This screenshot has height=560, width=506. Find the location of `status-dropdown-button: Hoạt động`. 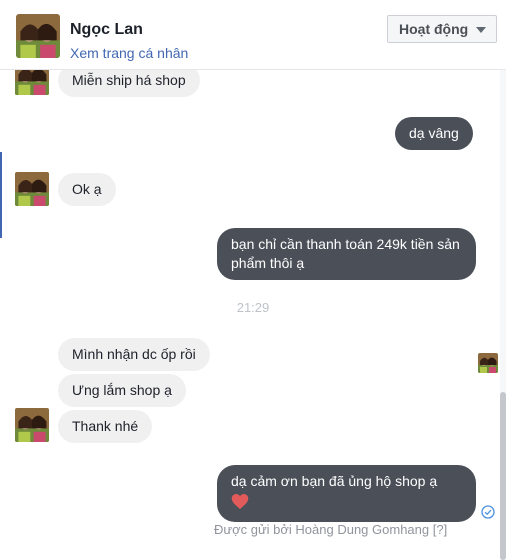

status-dropdown-button: Hoạt động is located at coordinates (442, 29).